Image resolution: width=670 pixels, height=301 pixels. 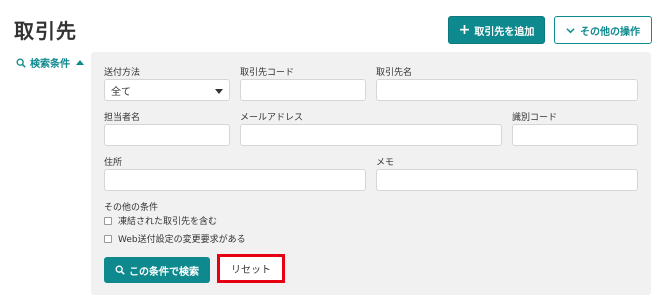 I want to click on person-input, so click(x=167, y=135).